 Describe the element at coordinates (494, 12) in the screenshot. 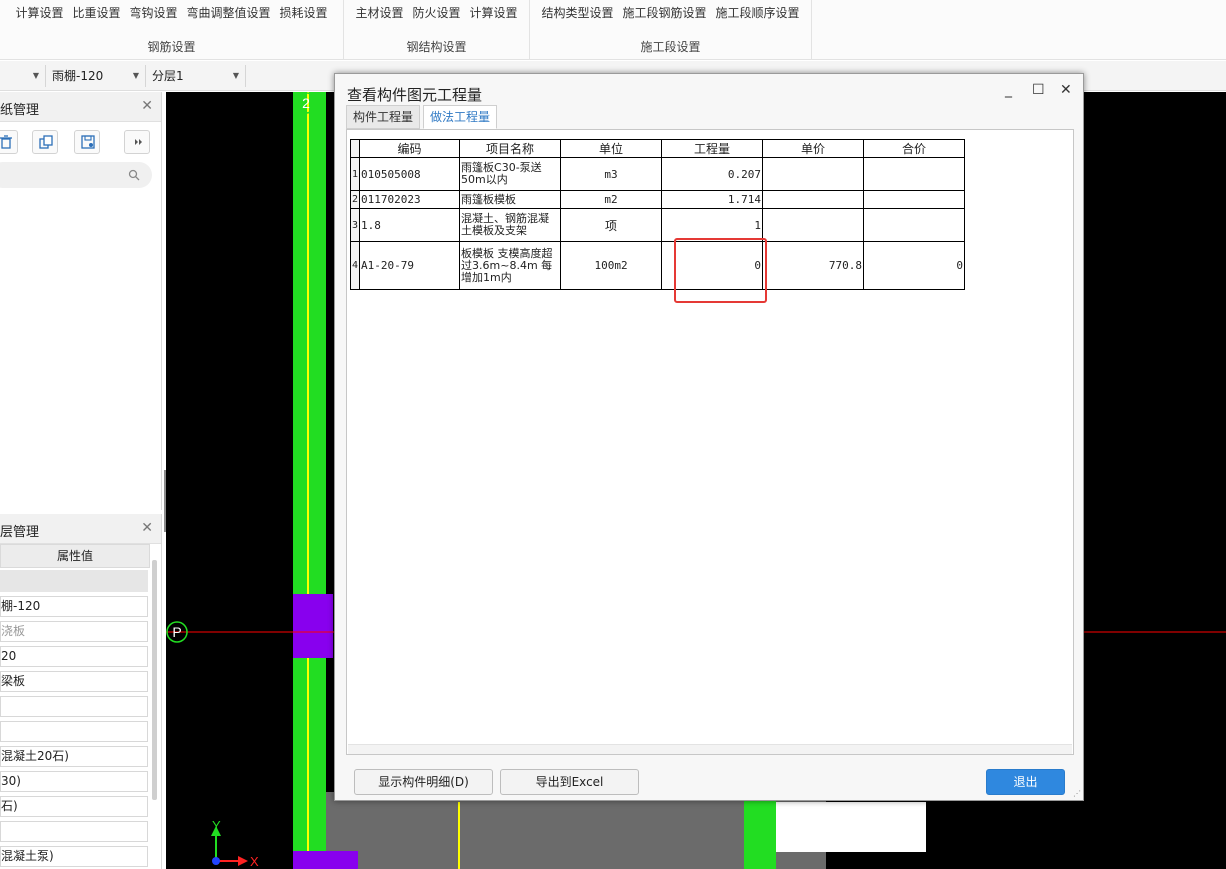

I see `steel-calc-settings-button: 计算设置` at that location.